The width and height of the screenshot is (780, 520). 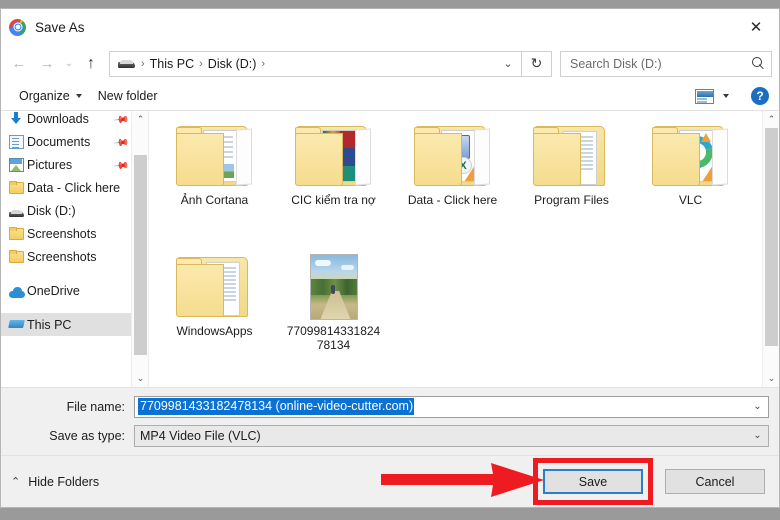 What do you see at coordinates (19, 64) in the screenshot?
I see `back-button: ←` at bounding box center [19, 64].